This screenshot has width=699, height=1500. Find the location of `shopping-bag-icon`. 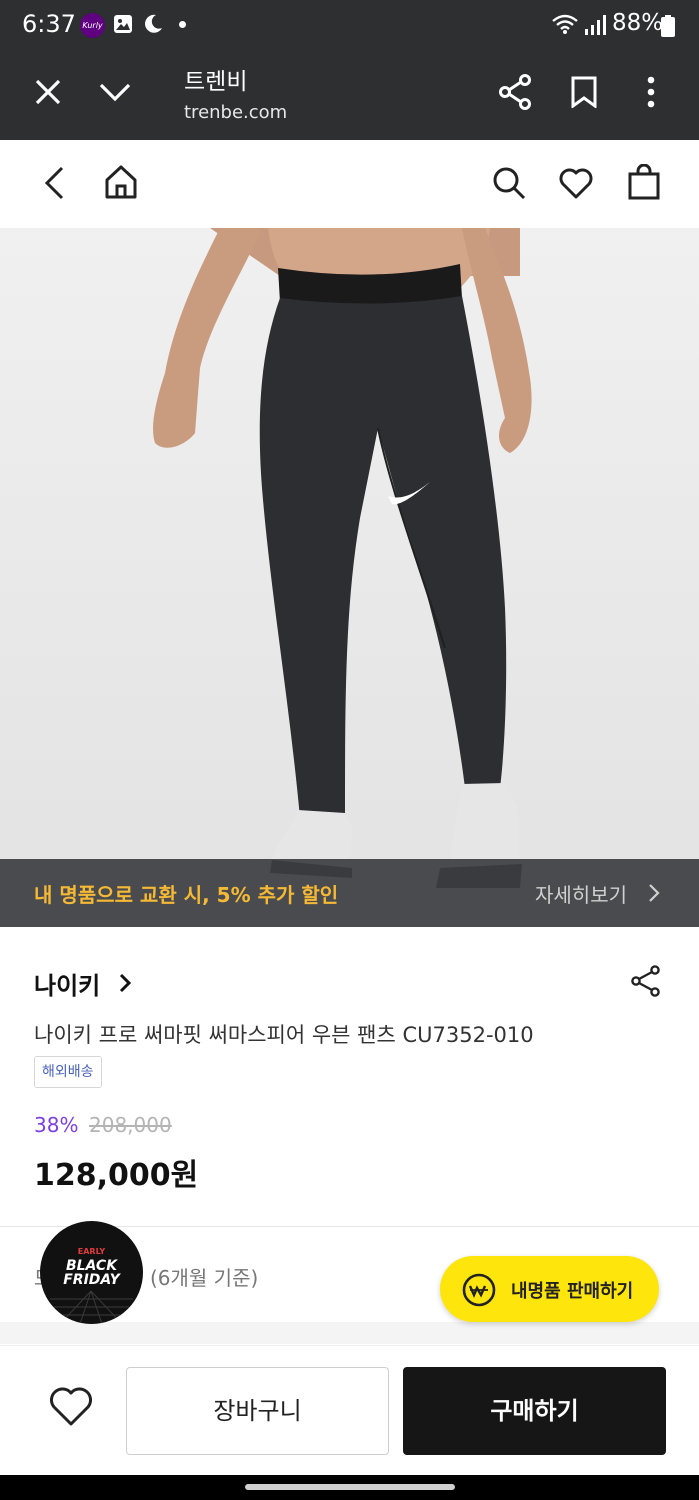

shopping-bag-icon is located at coordinates (644, 182).